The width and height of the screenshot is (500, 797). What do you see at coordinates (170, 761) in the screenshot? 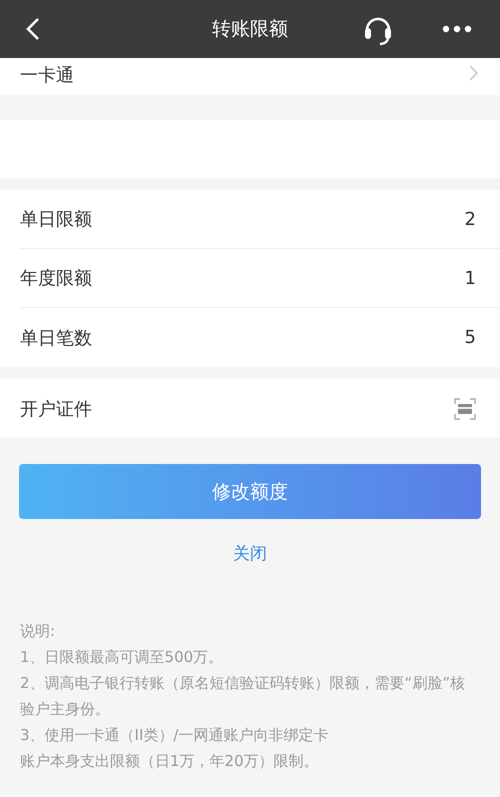
I see `note-text: 账户本身支出限额（日1万，年20万）限制。` at bounding box center [170, 761].